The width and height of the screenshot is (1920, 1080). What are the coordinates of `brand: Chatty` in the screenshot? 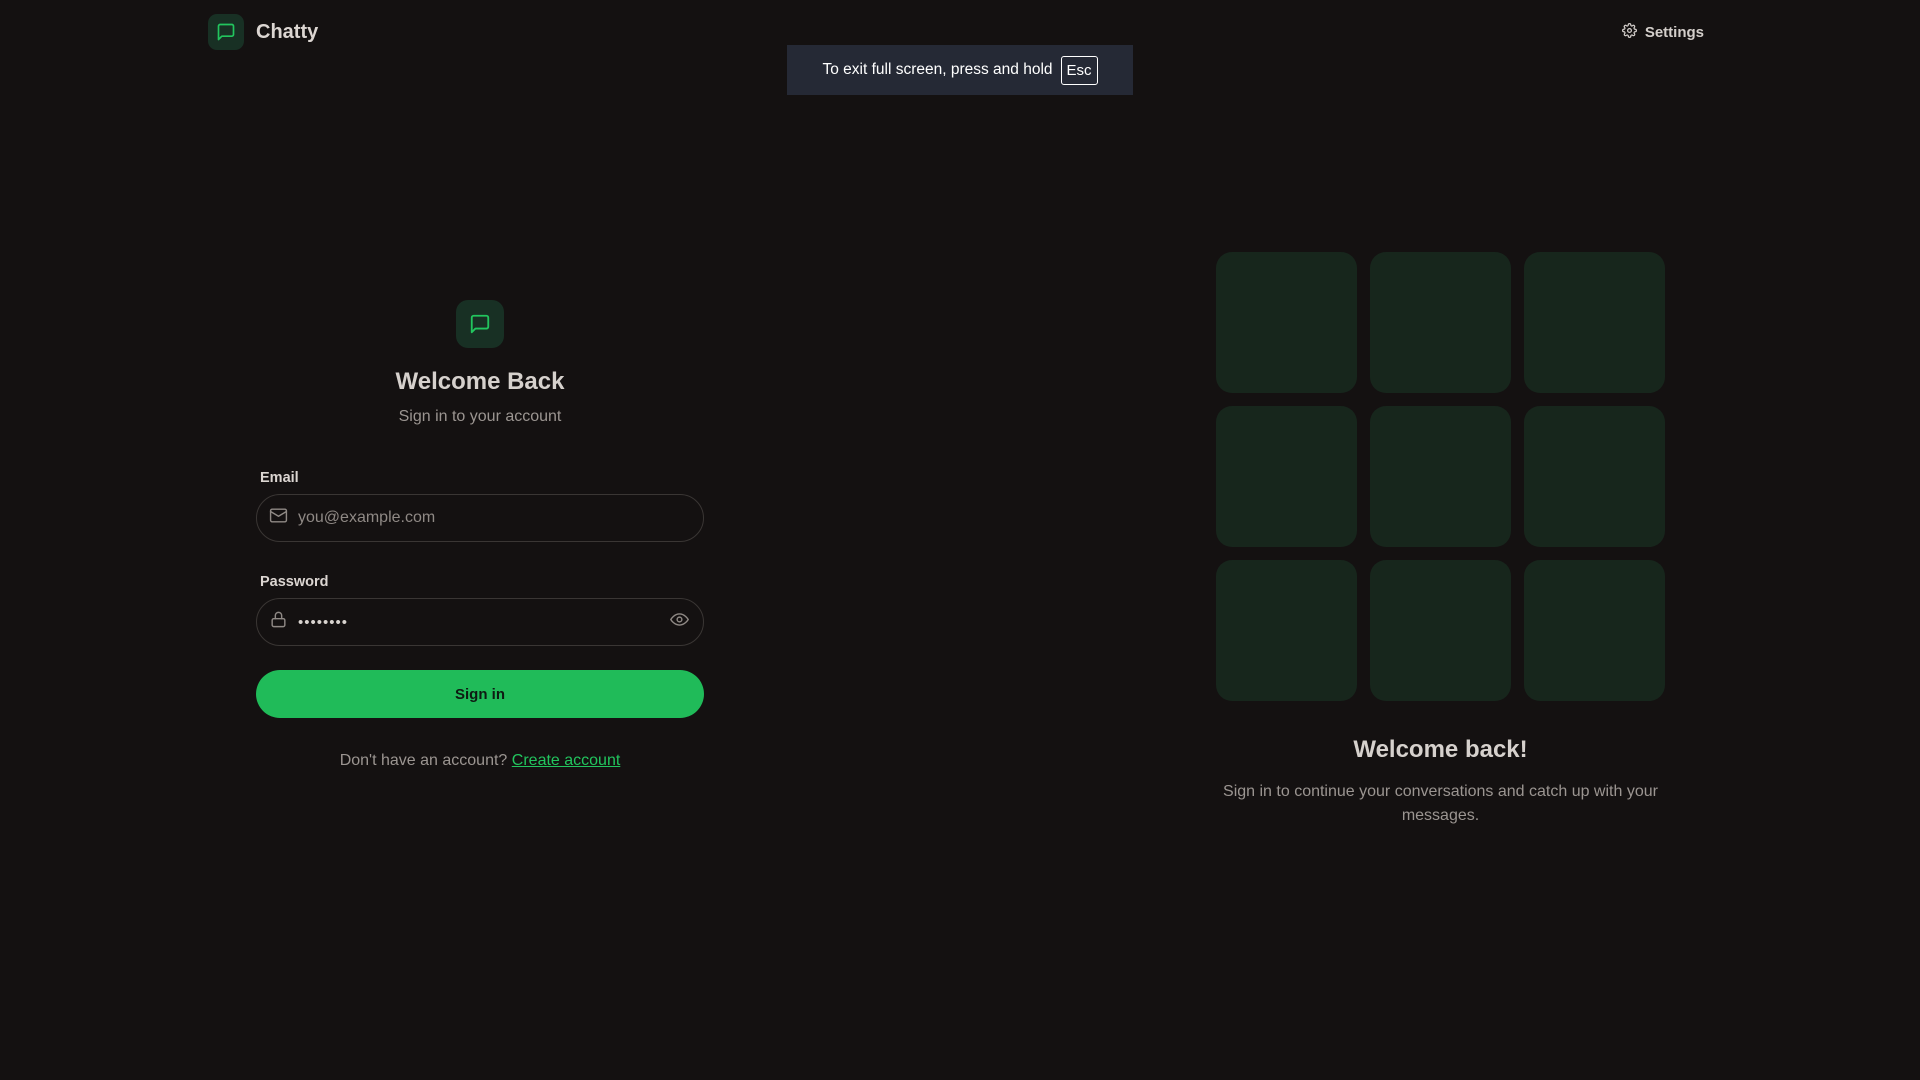 It's located at (263, 32).